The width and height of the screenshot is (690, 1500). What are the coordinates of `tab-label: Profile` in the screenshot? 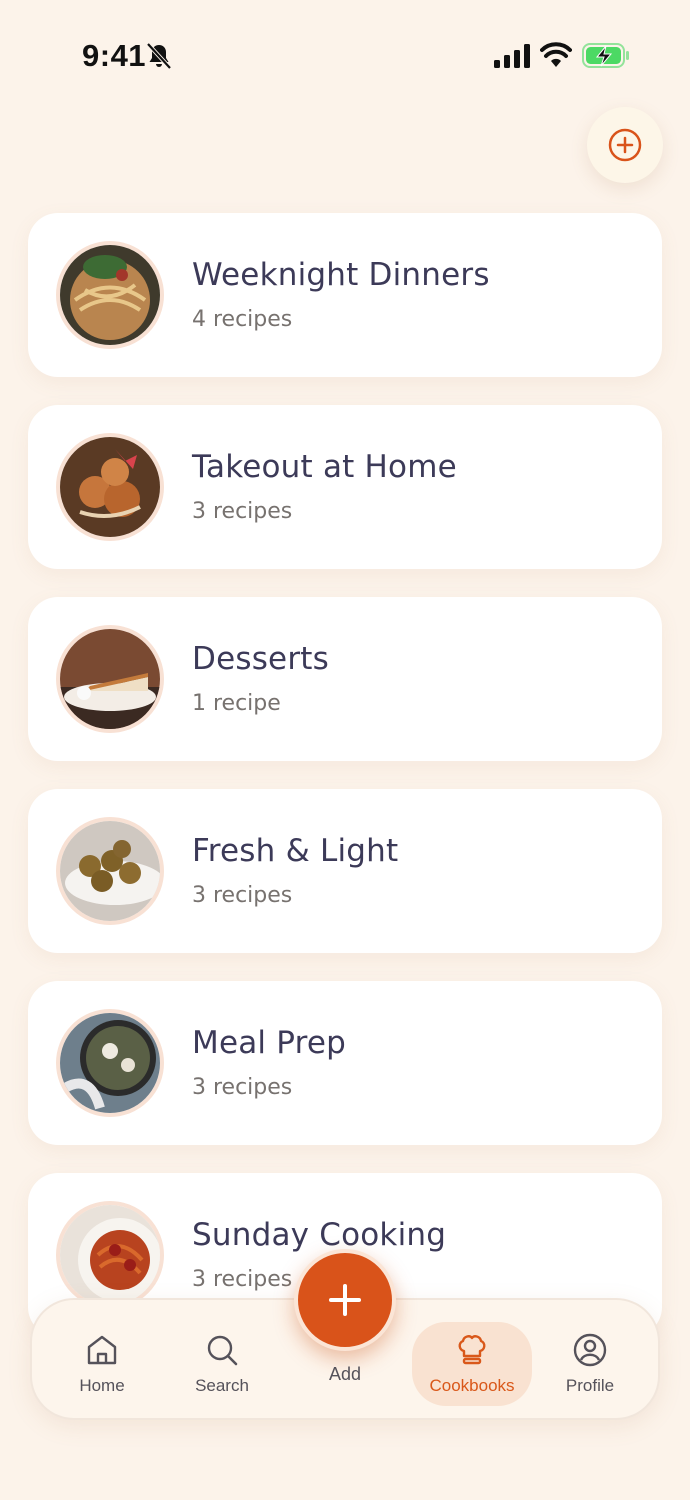 It's located at (590, 1385).